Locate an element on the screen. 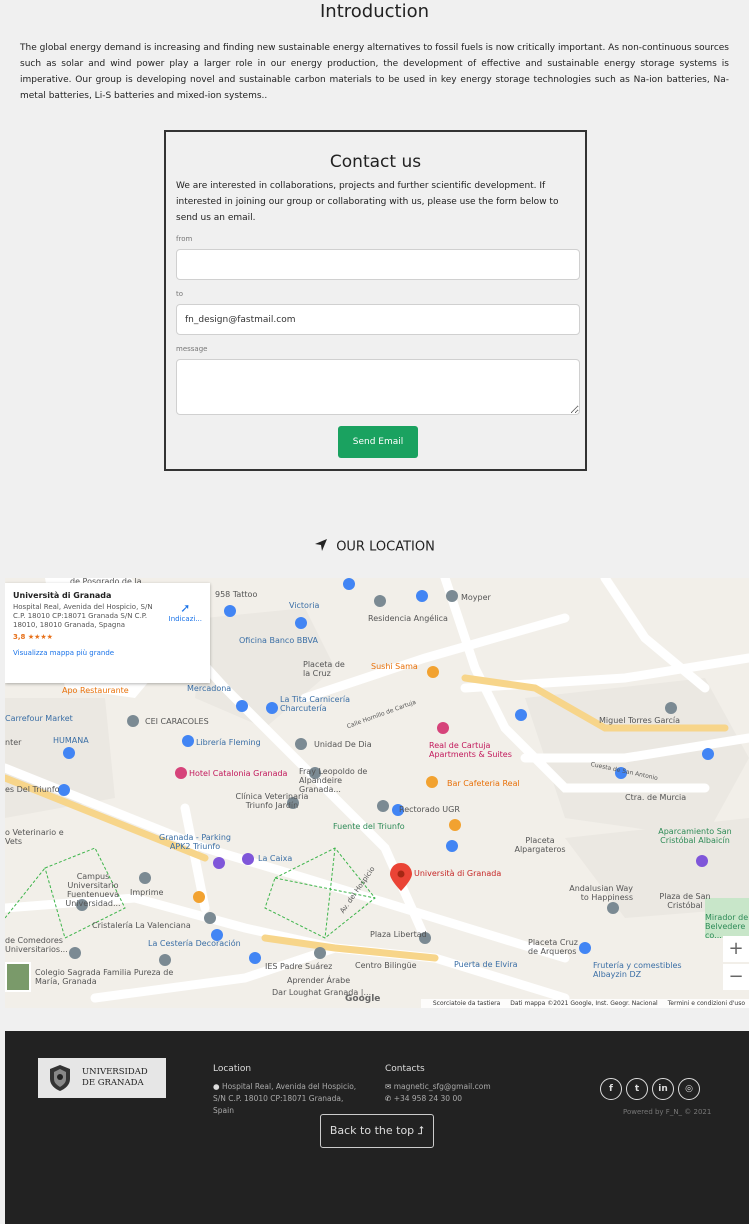 The image size is (749, 1224). facebook-icon: f is located at coordinates (611, 1089).